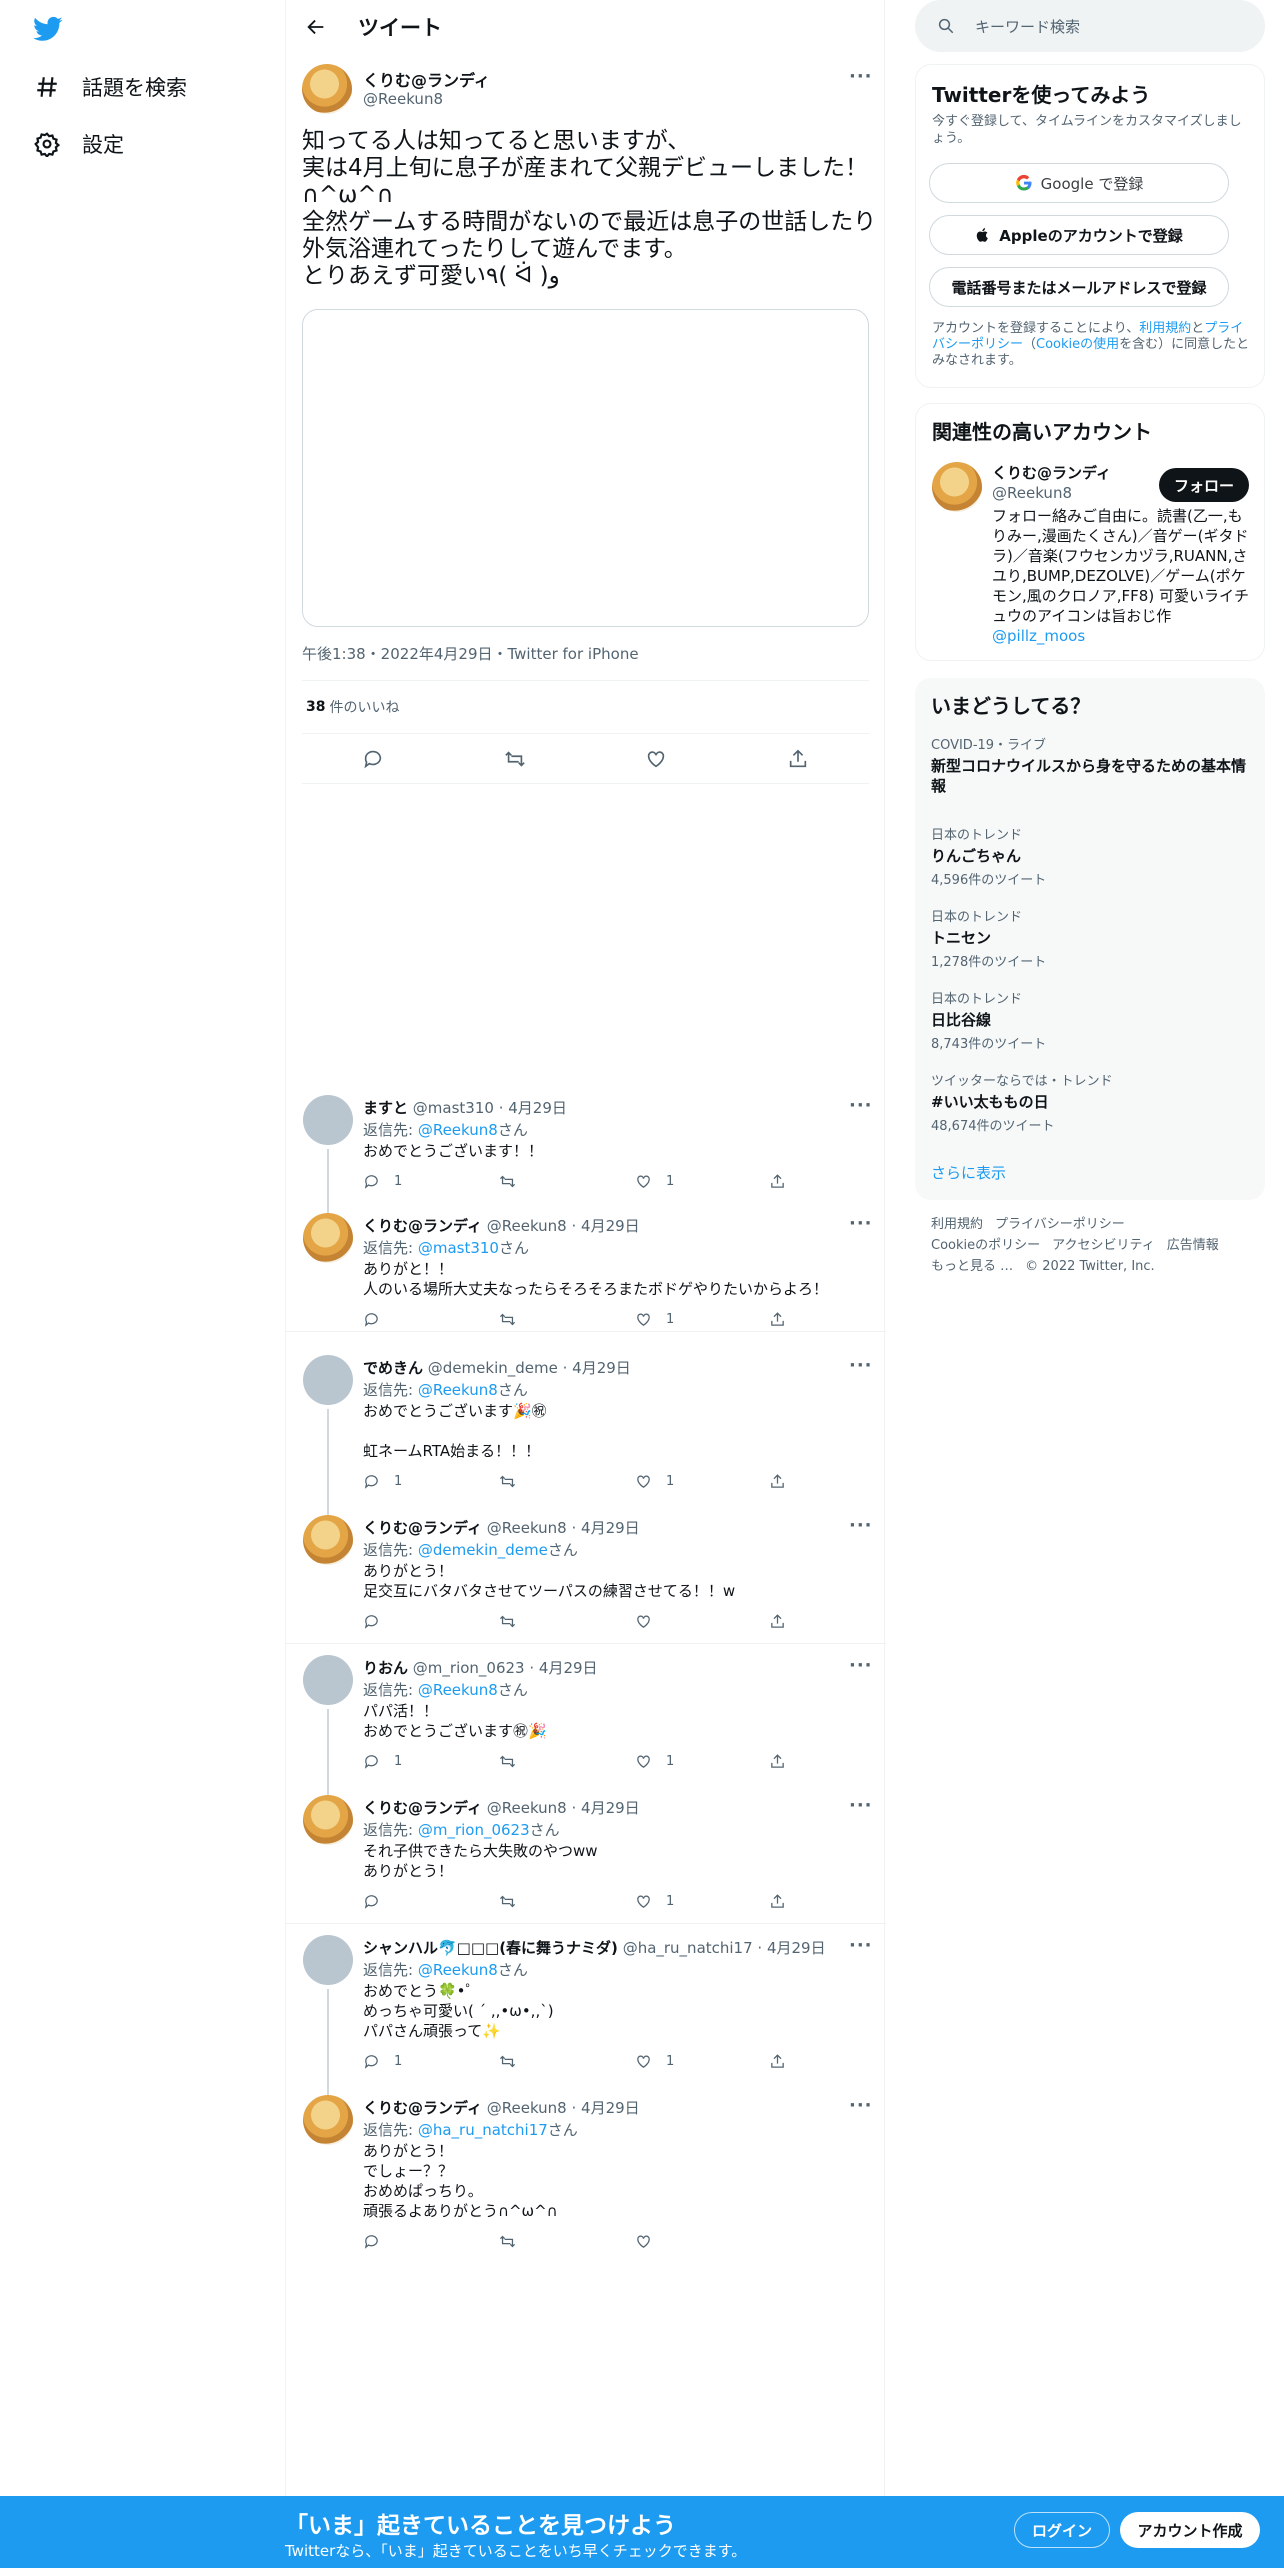 Image resolution: width=1284 pixels, height=2568 pixels. What do you see at coordinates (1090, 1020) in the screenshot?
I see `trend-item: 日本のトレンド 日比谷線 8,743件のツイート` at bounding box center [1090, 1020].